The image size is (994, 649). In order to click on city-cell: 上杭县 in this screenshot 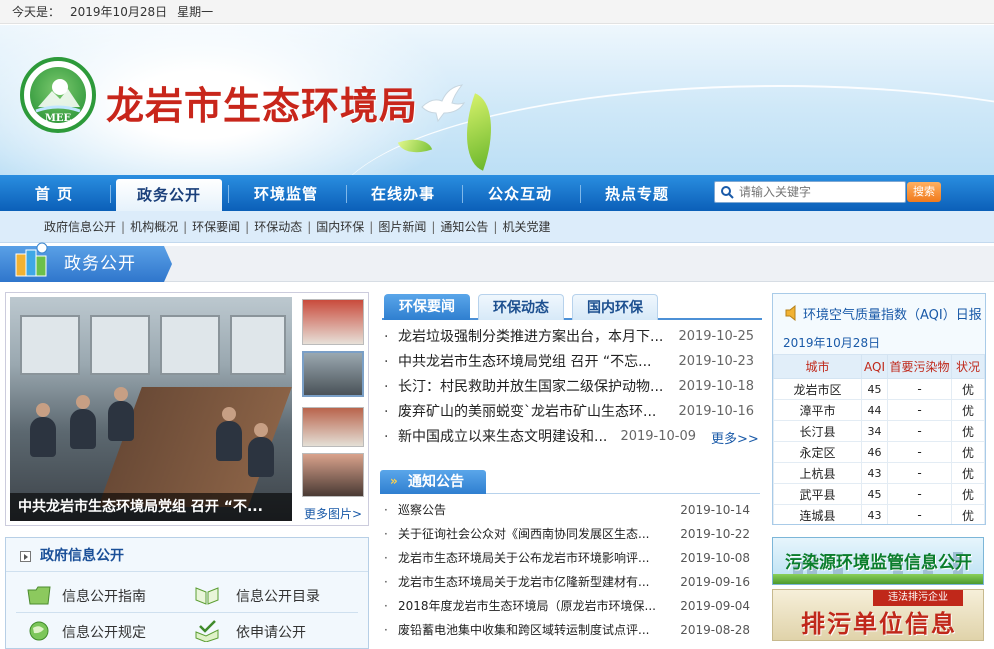, I will do `click(817, 473)`.